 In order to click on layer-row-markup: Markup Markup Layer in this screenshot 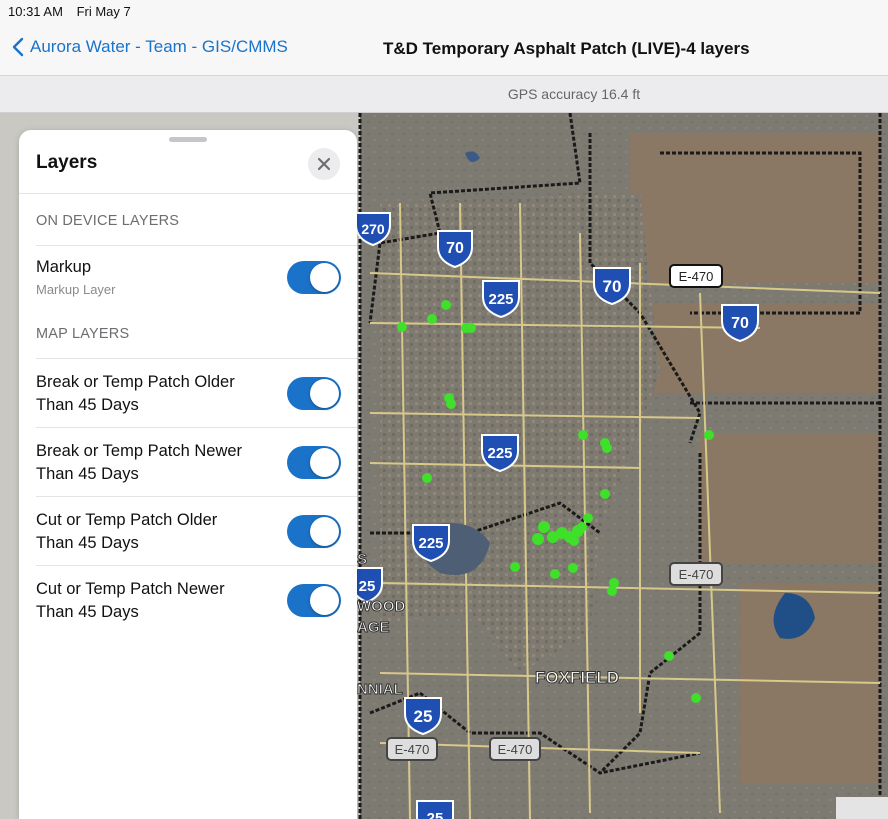, I will do `click(188, 280)`.